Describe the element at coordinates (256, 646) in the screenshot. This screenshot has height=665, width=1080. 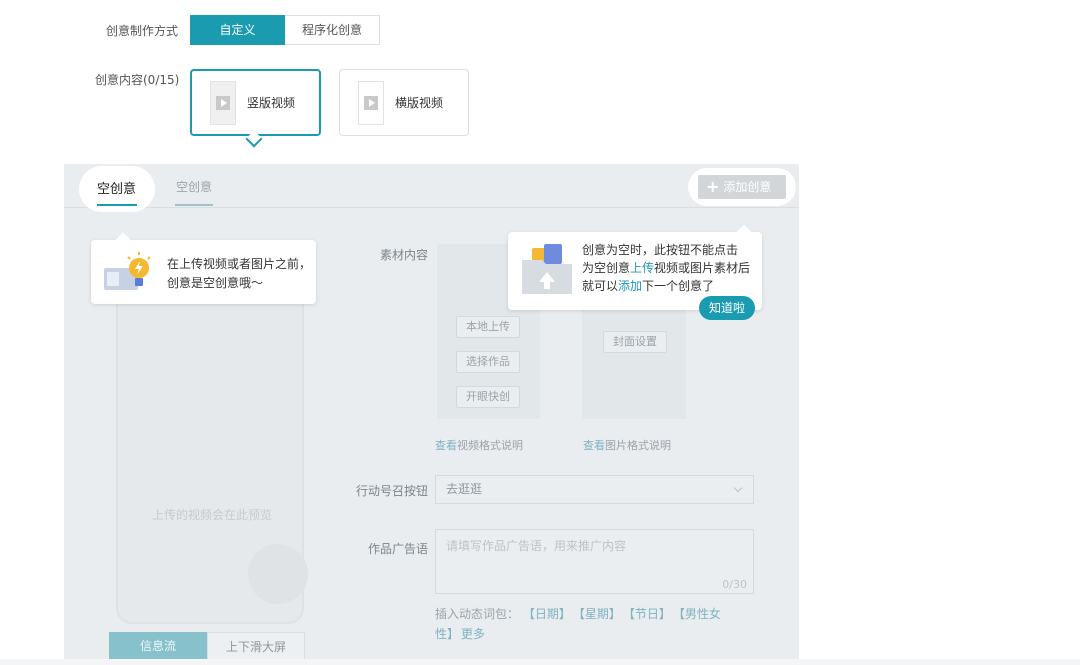
I see `preview-mode-fullscreen: 上下滑大屏` at that location.